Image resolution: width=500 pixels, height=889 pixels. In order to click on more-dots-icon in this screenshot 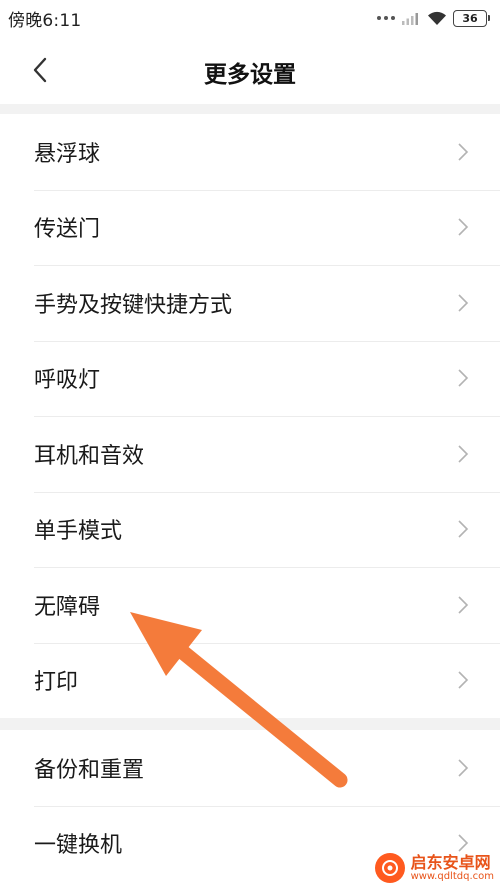, I will do `click(386, 18)`.